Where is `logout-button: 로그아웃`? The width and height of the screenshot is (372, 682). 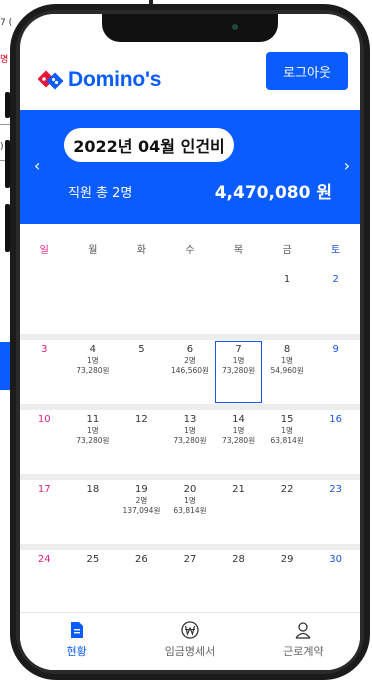
logout-button: 로그아웃 is located at coordinates (307, 71).